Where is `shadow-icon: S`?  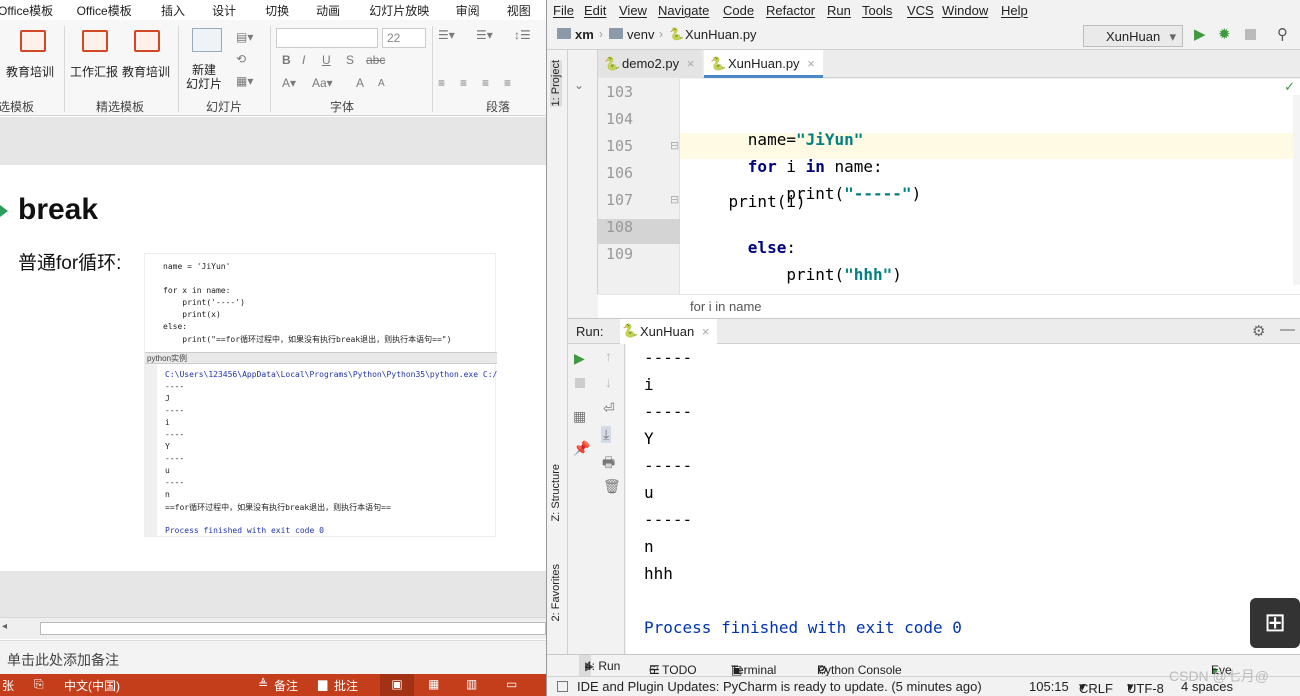
shadow-icon: S is located at coordinates (350, 60).